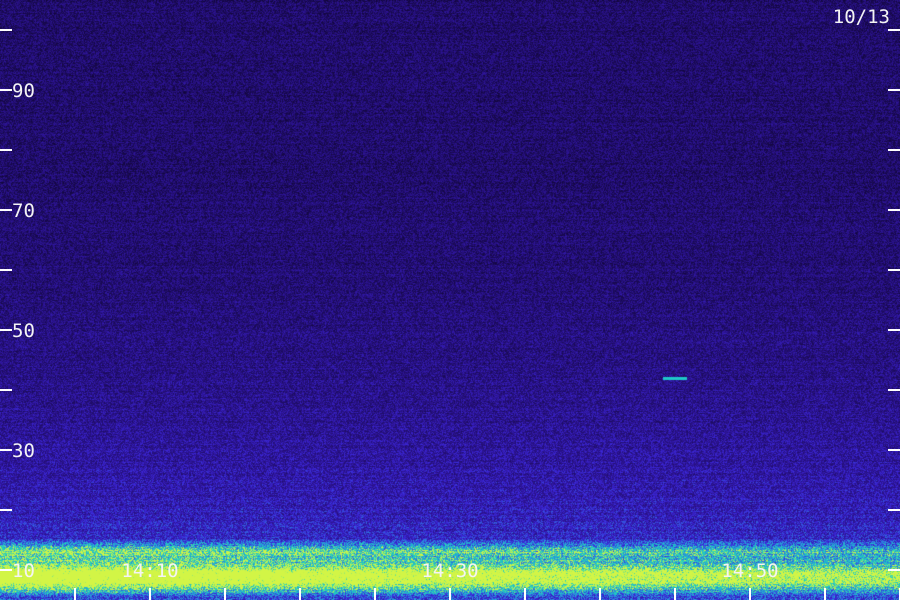 The width and height of the screenshot is (900, 600). I want to click on x-axis: 14:10 14:30 14:50, so click(487, 580).